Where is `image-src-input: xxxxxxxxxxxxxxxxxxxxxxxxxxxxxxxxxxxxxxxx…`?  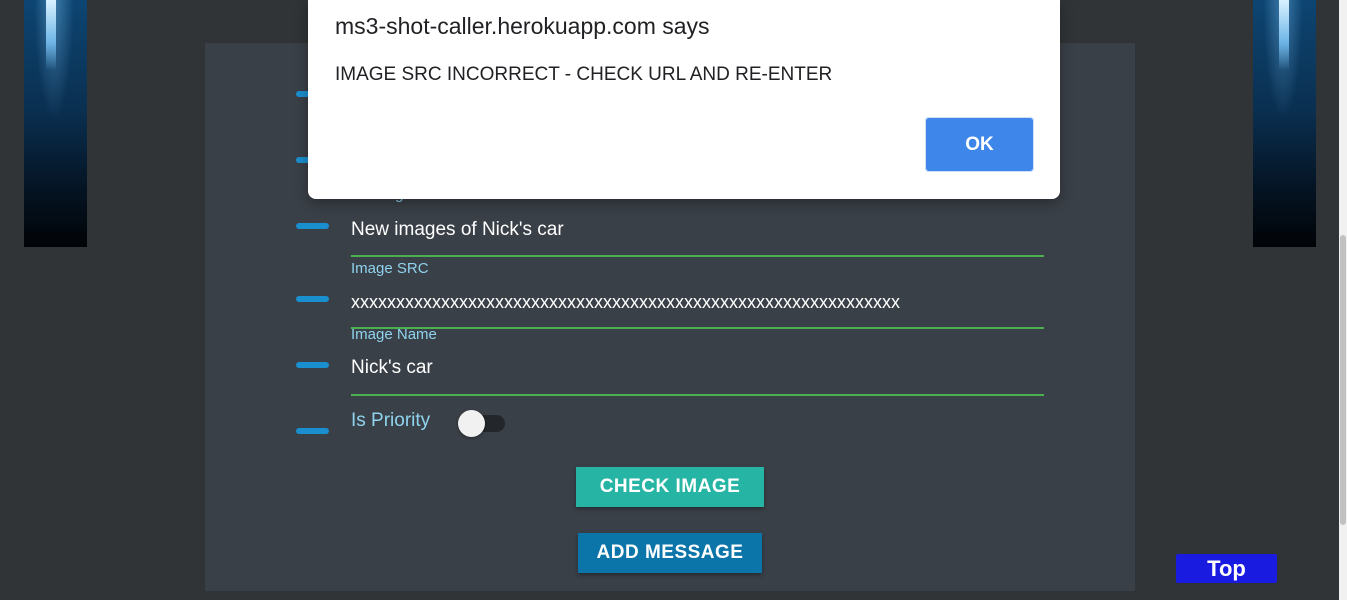
image-src-input: xxxxxxxxxxxxxxxxxxxxxxxxxxxxxxxxxxxxxxxx… is located at coordinates (625, 302).